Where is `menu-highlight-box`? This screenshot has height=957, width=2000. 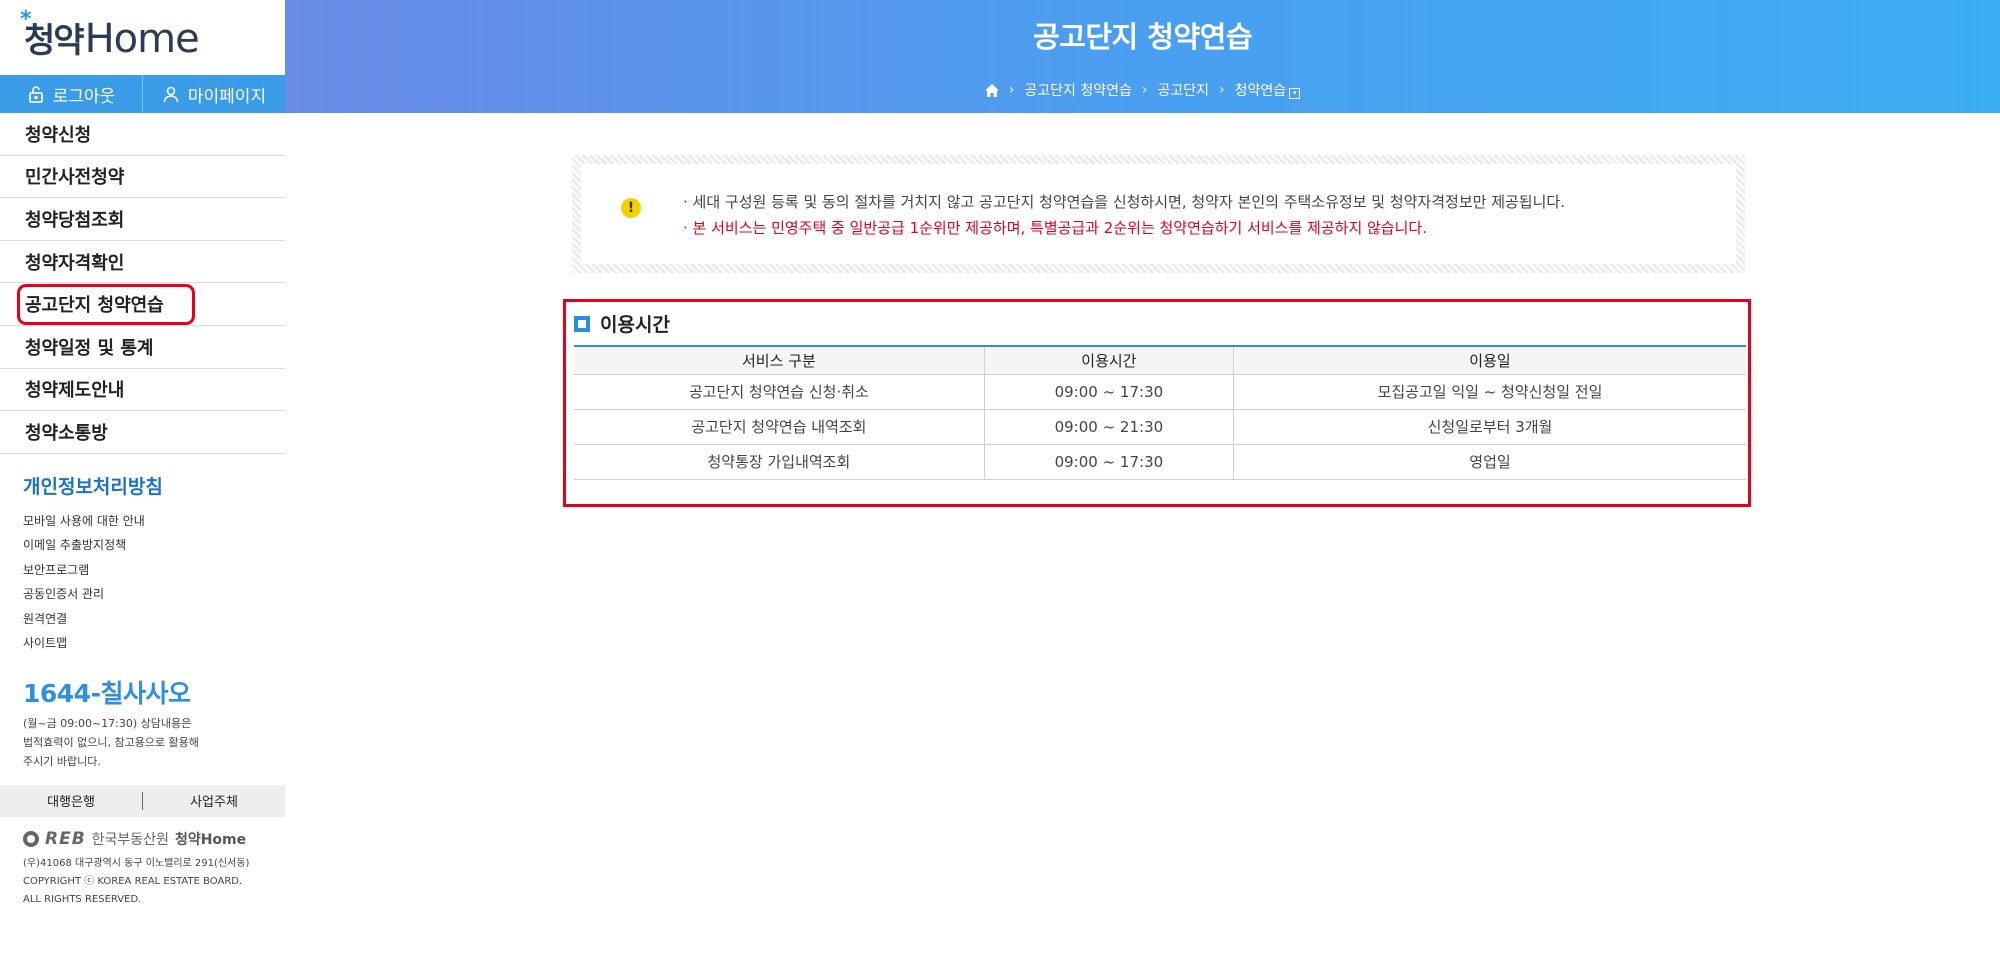 menu-highlight-box is located at coordinates (106, 305).